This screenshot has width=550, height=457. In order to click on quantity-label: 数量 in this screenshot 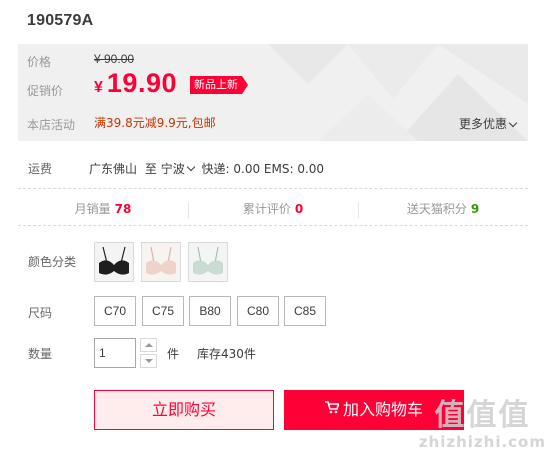, I will do `click(40, 354)`.